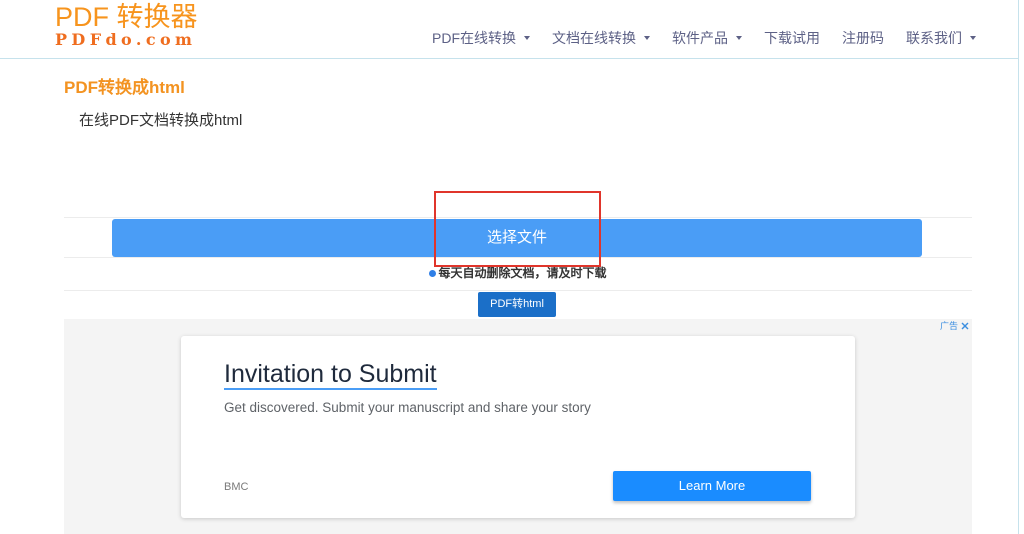  I want to click on main-nav: PDF在线转换 文档在线转换 软件产品 下载试用 注册码 联系我们, so click(704, 38).